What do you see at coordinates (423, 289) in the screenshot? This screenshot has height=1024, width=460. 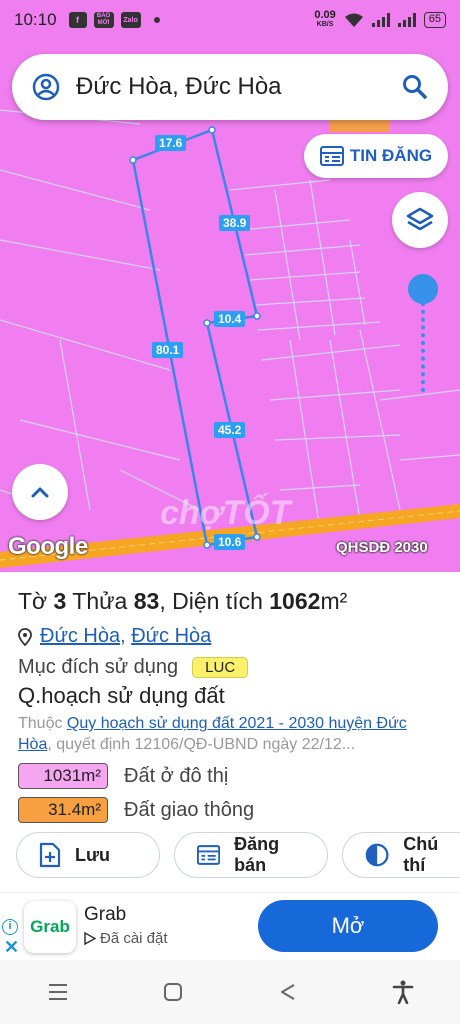 I see `slider-knob` at bounding box center [423, 289].